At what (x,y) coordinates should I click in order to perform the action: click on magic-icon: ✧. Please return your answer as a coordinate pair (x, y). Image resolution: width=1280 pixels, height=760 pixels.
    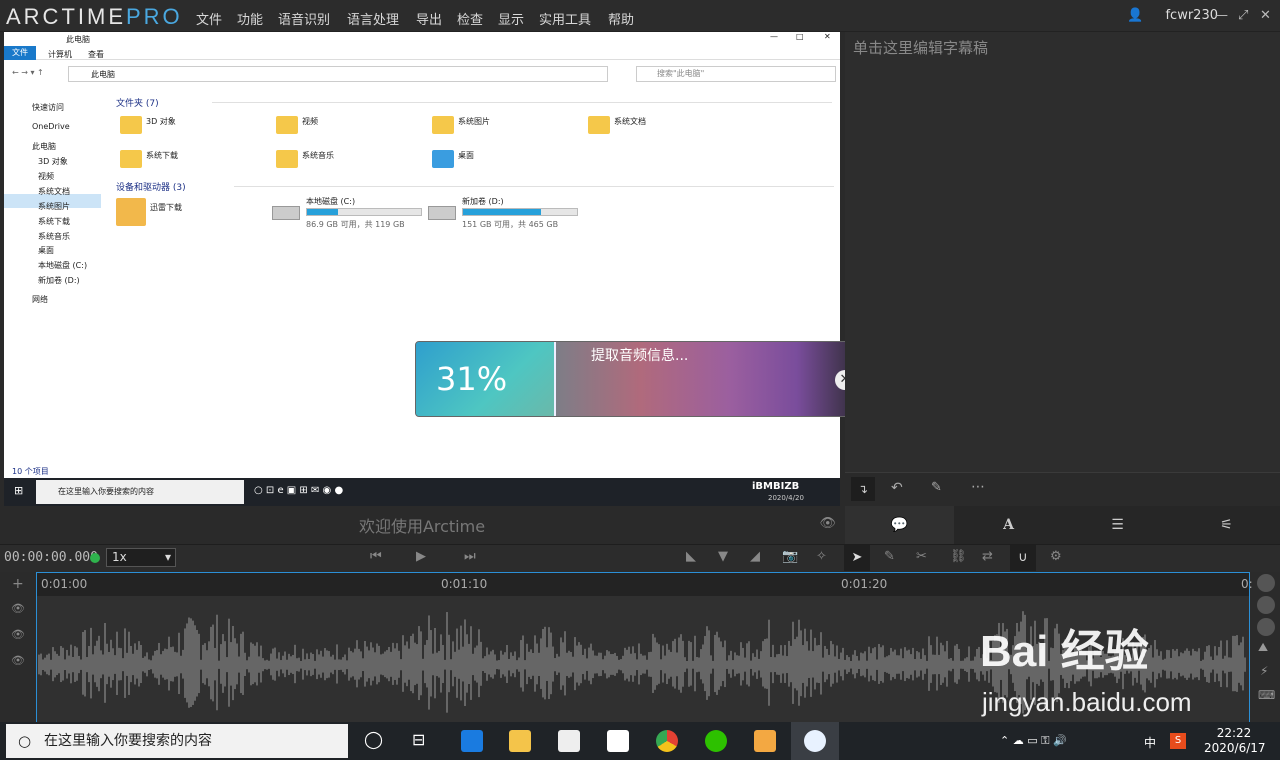
    Looking at the image, I should click on (821, 556).